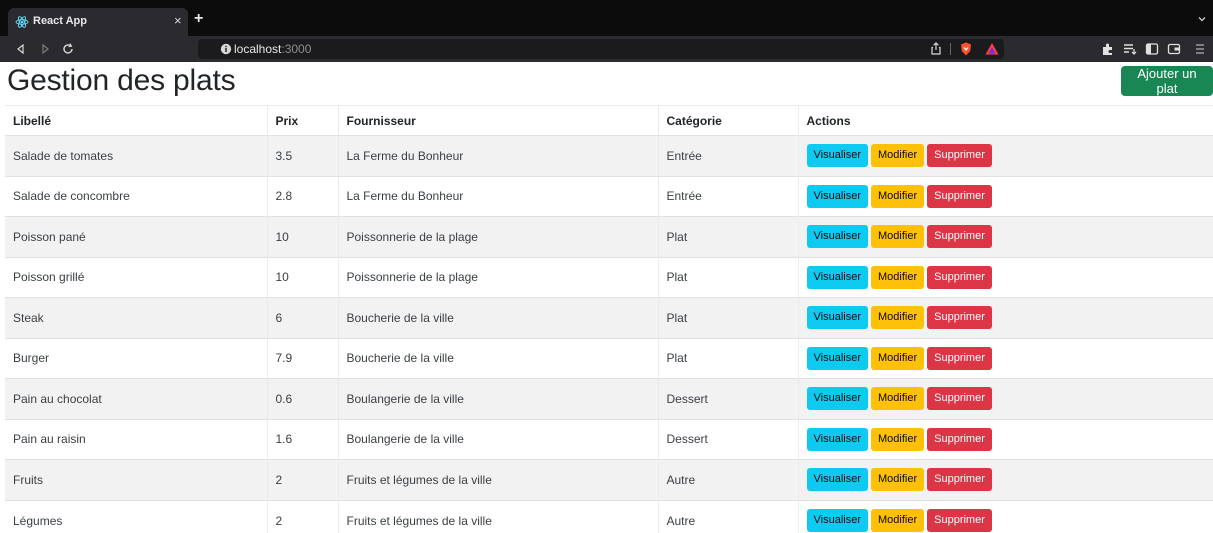 The image size is (1213, 533). Describe the element at coordinates (601, 49) in the screenshot. I see `address-bar: localhost:3000` at that location.